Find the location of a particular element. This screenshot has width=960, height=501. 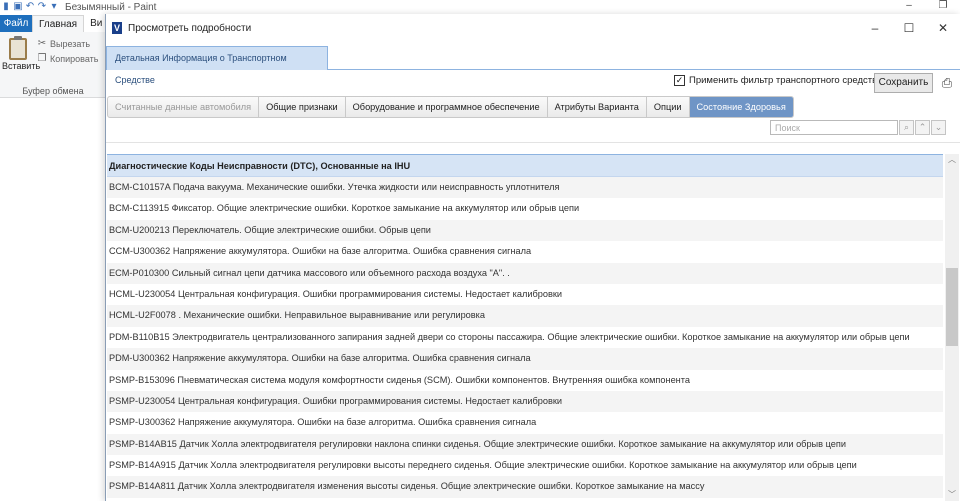

filter-label: Применить фильтр транспортного средства is located at coordinates (786, 80).